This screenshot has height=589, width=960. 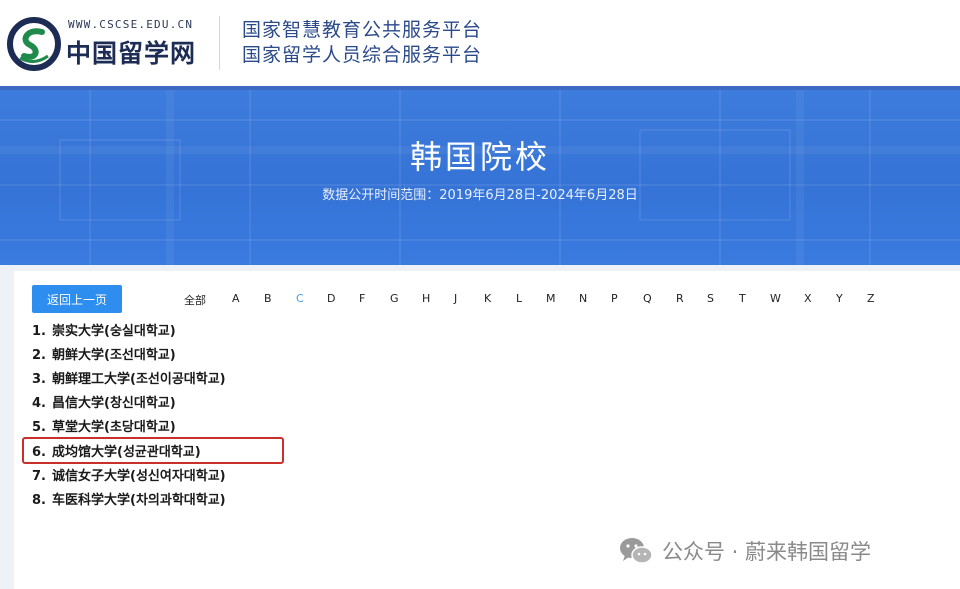 I want to click on letter-filter-g: G, so click(x=394, y=298).